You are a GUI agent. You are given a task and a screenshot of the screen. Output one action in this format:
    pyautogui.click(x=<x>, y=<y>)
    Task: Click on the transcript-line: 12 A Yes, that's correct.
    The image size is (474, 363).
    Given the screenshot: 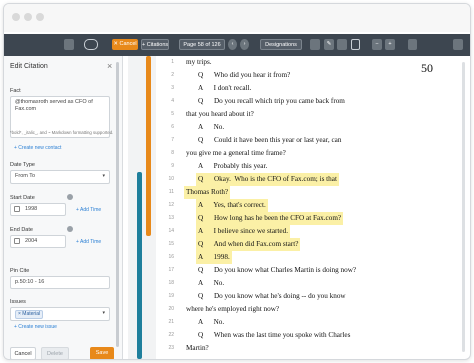 What is the action you would take?
    pyautogui.click(x=313, y=205)
    